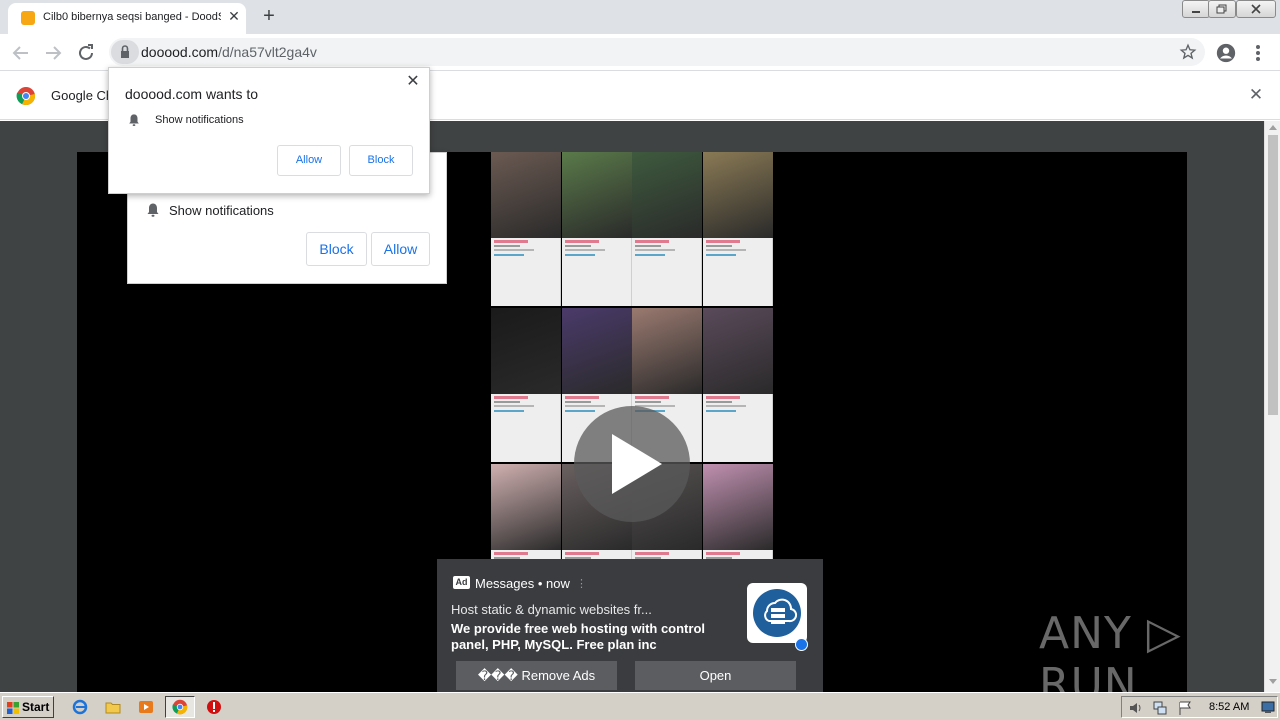 The width and height of the screenshot is (1280, 720). I want to click on network-icon, so click(1160, 708).